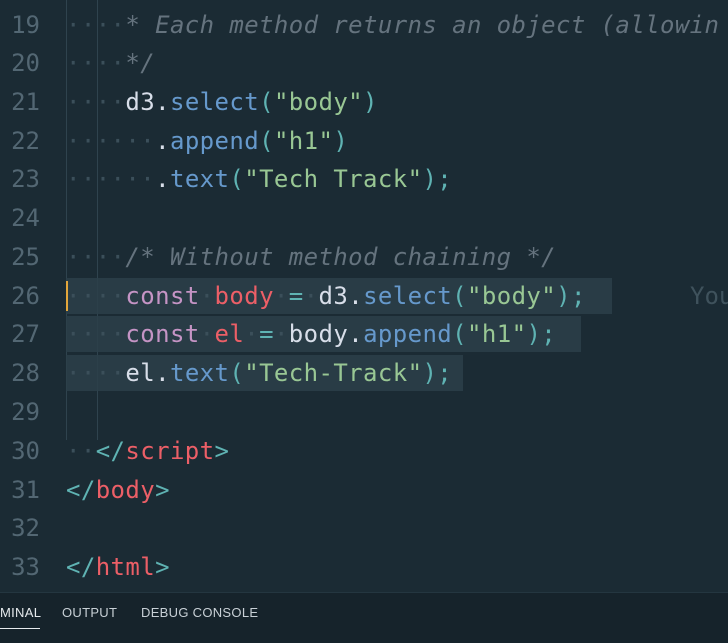 This screenshot has height=643, width=728. I want to click on line-number: 19, so click(25, 25).